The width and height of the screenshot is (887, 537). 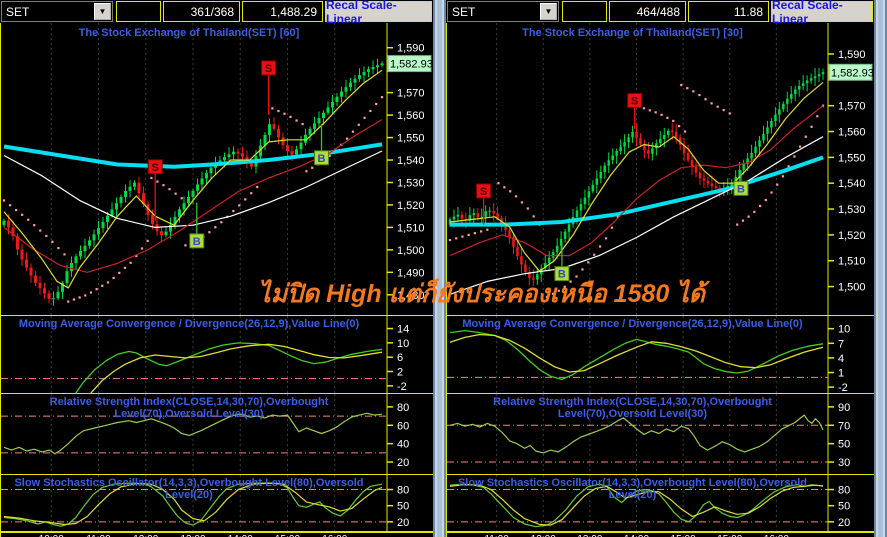 I want to click on svg-text: 2, so click(x=400, y=373).